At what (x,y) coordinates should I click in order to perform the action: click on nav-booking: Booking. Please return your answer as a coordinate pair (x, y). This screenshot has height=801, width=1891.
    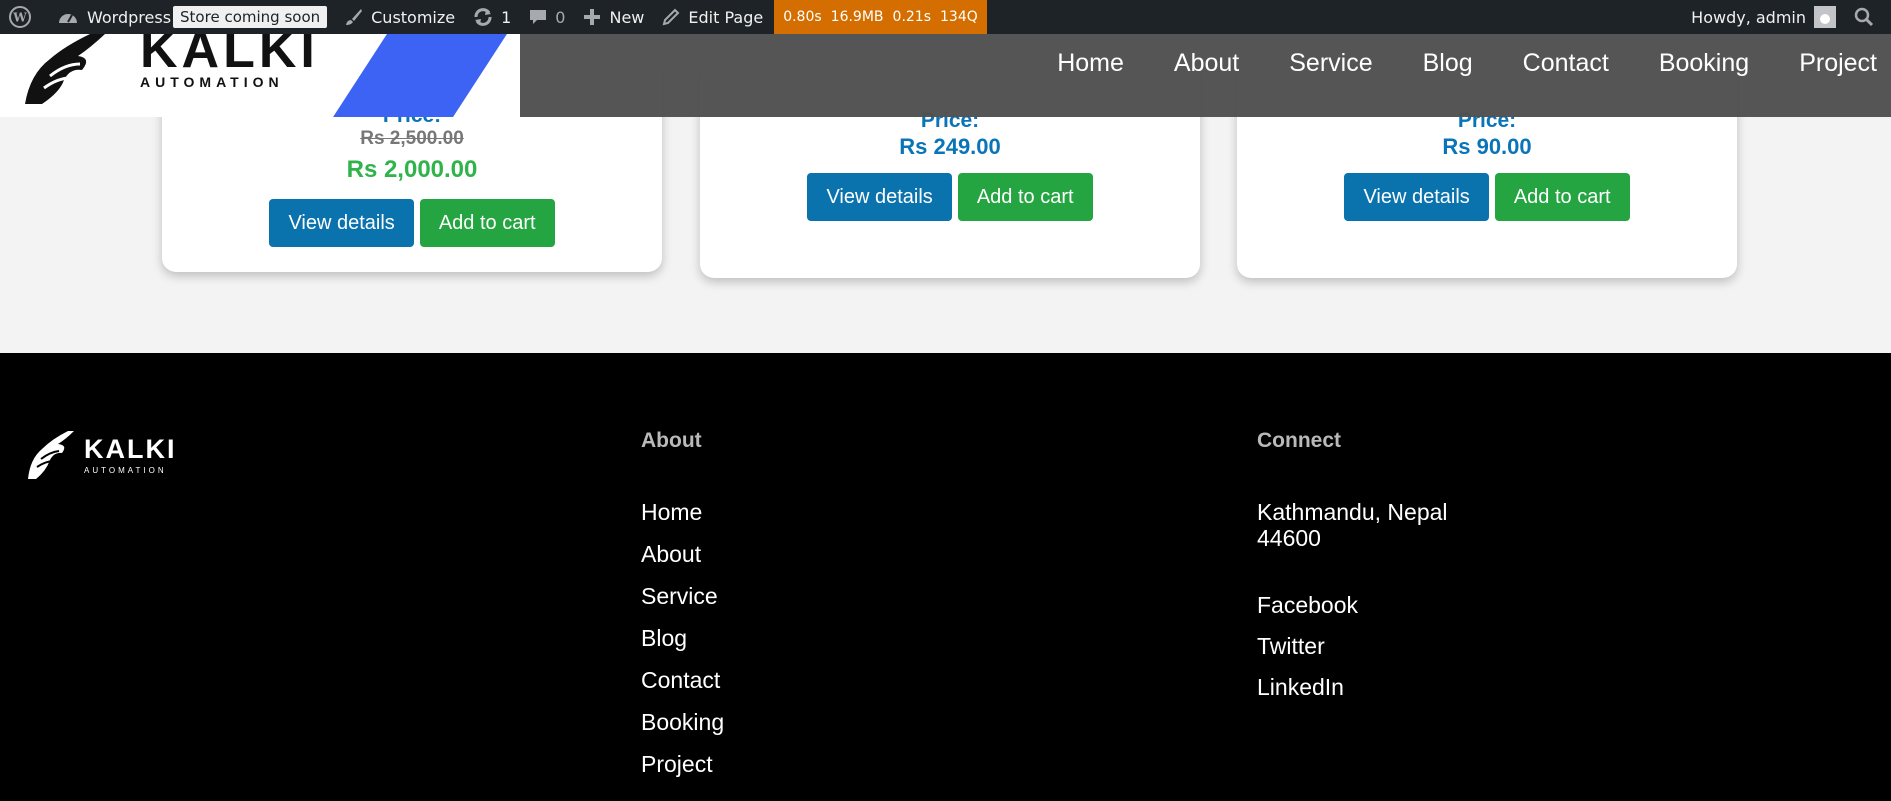
    Looking at the image, I should click on (1704, 63).